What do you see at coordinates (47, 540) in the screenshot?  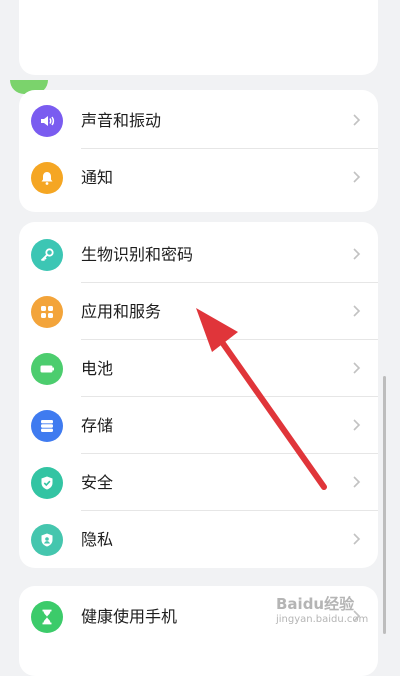 I see `privacy-shield-icon` at bounding box center [47, 540].